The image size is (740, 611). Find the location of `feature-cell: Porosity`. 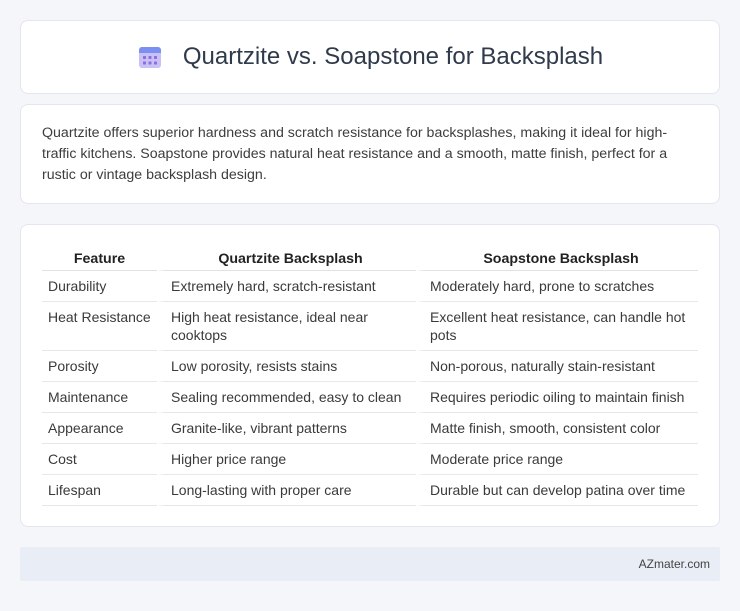

feature-cell: Porosity is located at coordinates (99, 366).